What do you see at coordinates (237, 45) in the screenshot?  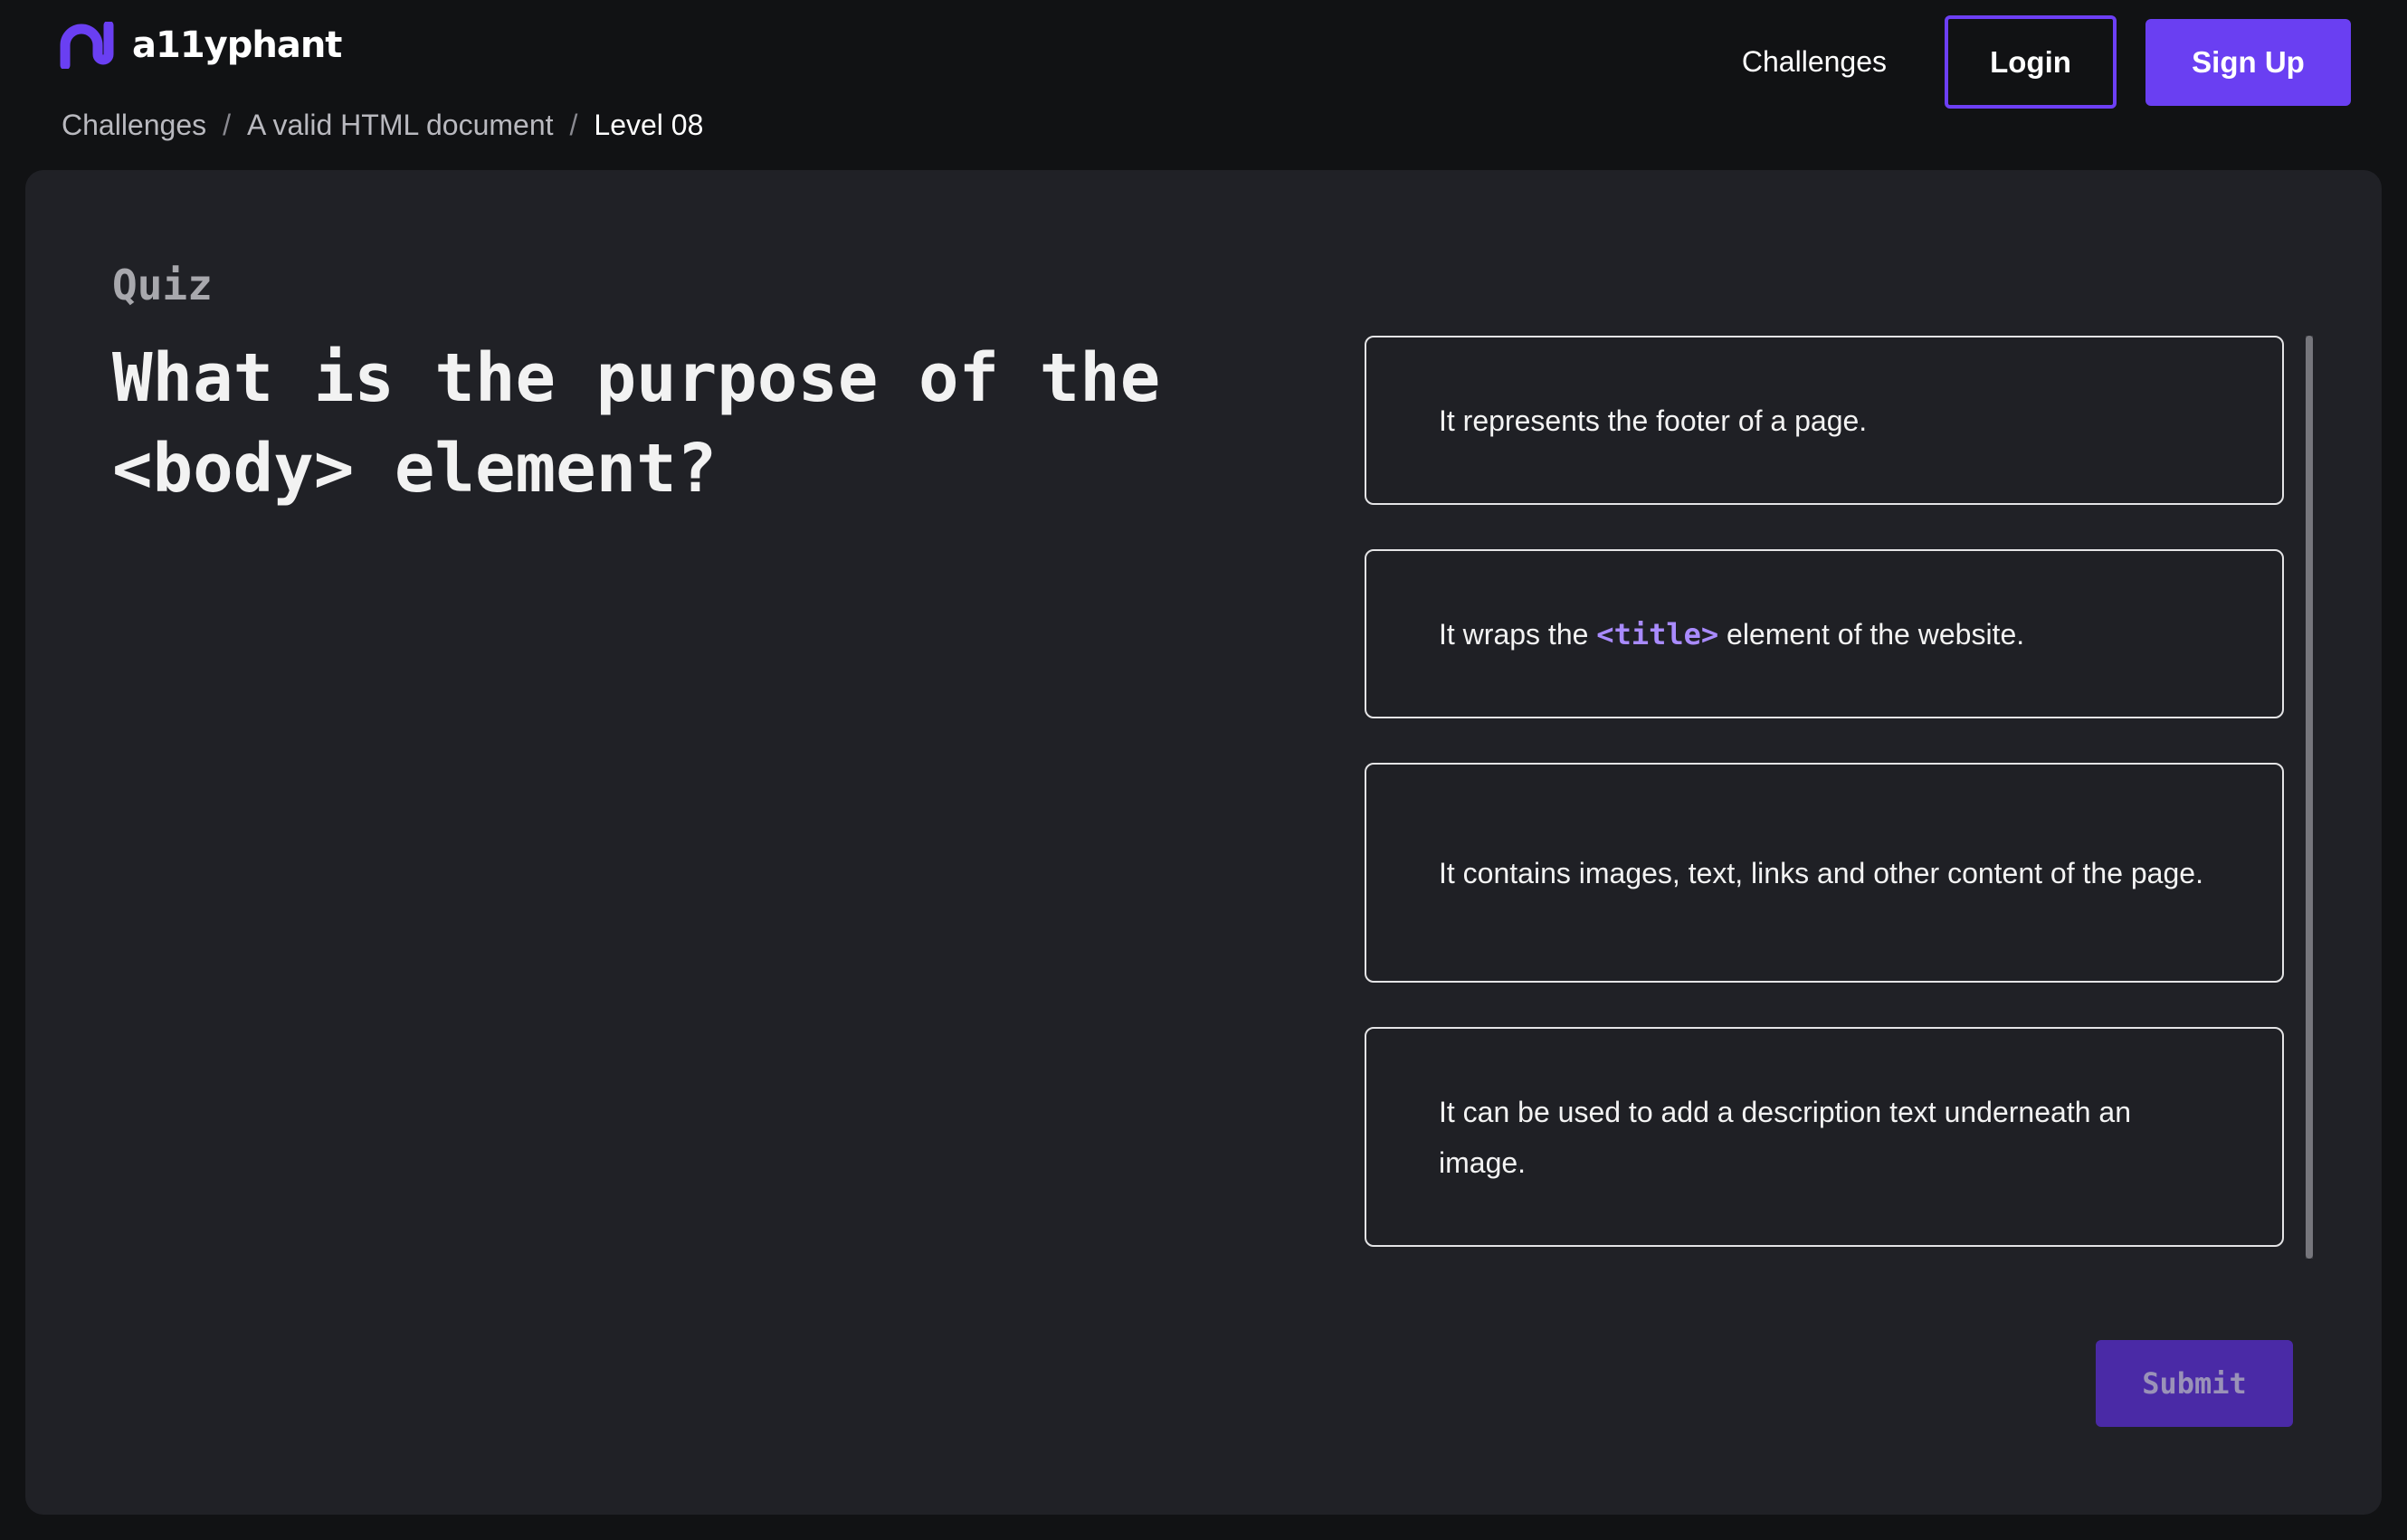 I see `brand-name: a11yphant` at bounding box center [237, 45].